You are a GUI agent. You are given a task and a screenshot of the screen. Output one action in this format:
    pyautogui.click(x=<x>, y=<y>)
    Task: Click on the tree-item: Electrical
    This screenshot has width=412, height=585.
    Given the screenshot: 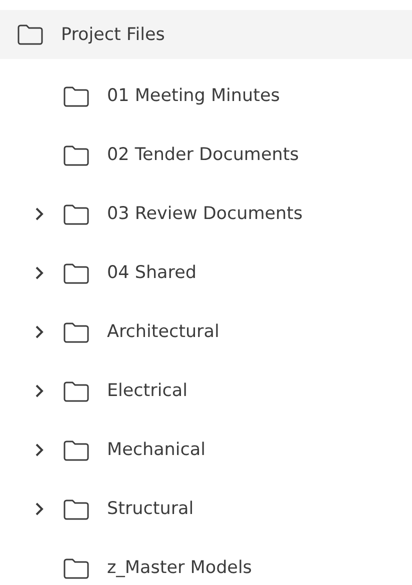 What is the action you would take?
    pyautogui.click(x=206, y=391)
    